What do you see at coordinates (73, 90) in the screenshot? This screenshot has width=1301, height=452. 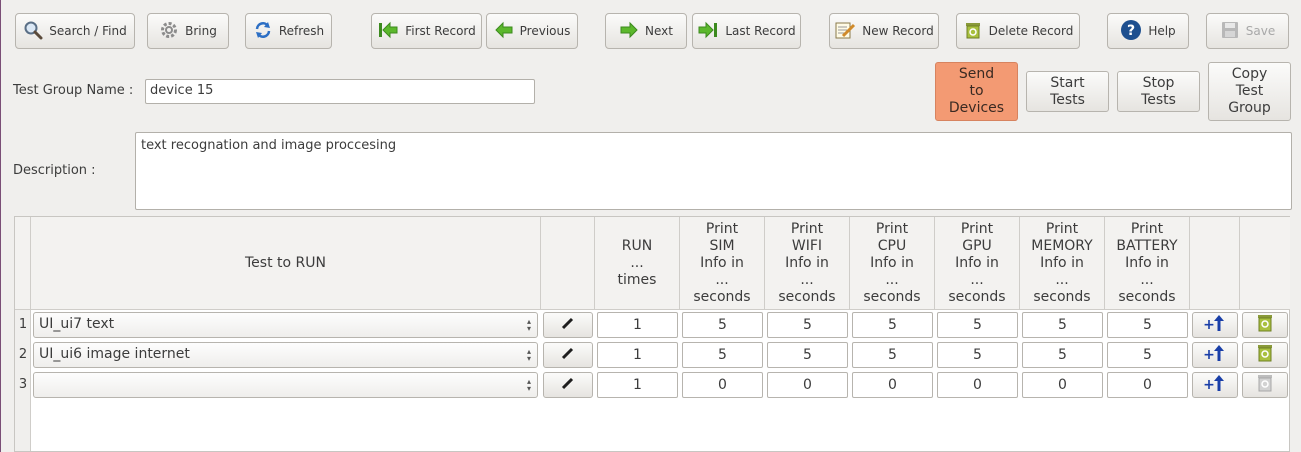 I see `test-group-name-label: Test Group Name :` at bounding box center [73, 90].